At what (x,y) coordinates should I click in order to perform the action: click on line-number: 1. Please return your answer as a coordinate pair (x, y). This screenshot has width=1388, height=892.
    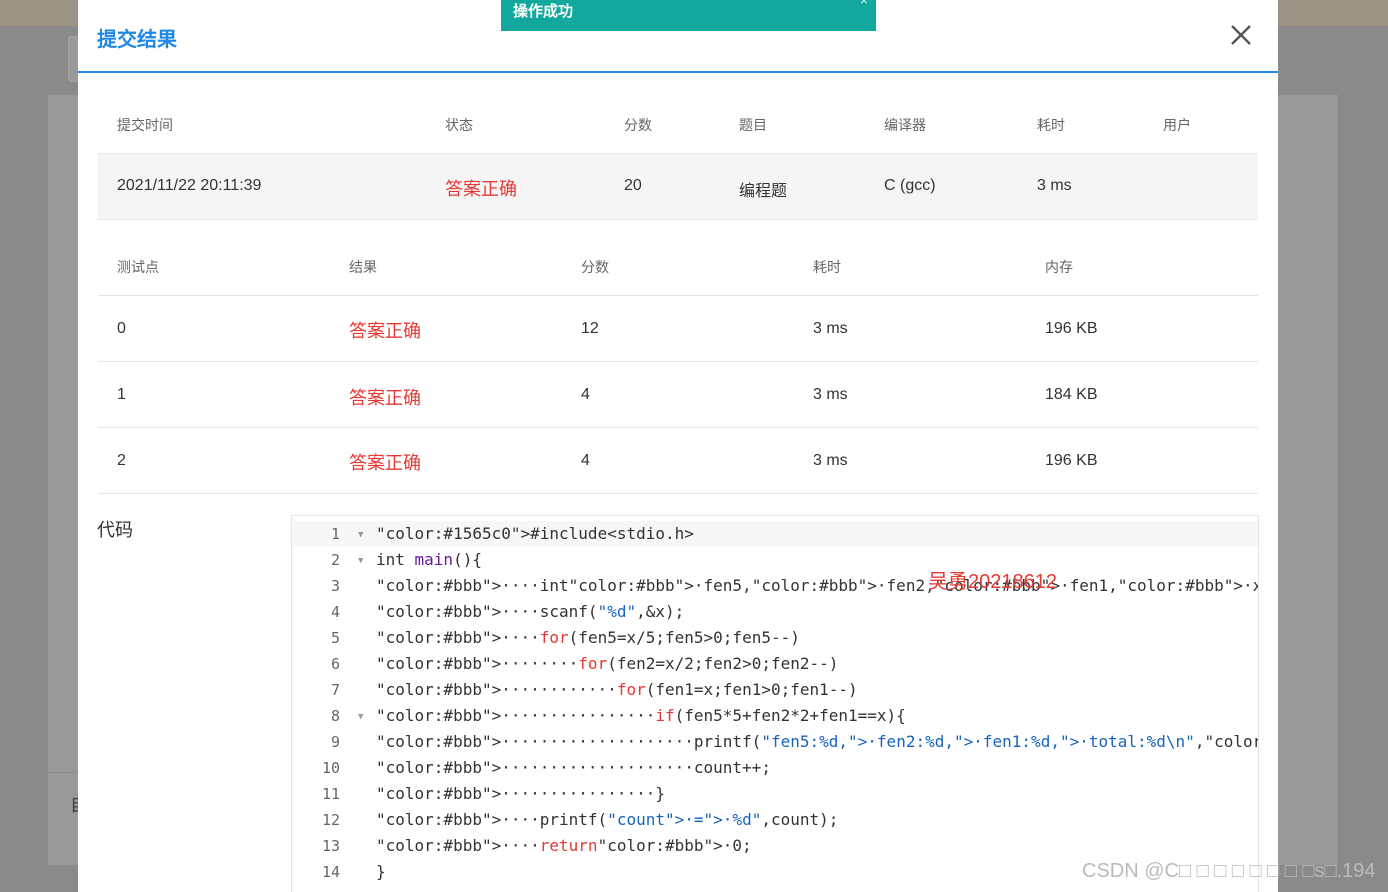
    Looking at the image, I should click on (335, 534).